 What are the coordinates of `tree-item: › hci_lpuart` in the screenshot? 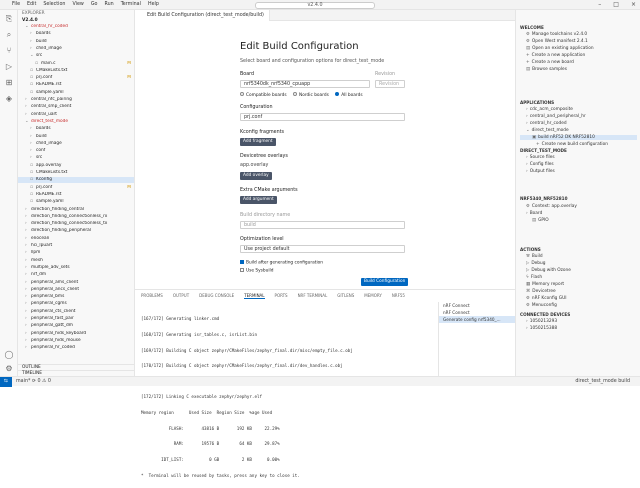 It's located at (76, 246).